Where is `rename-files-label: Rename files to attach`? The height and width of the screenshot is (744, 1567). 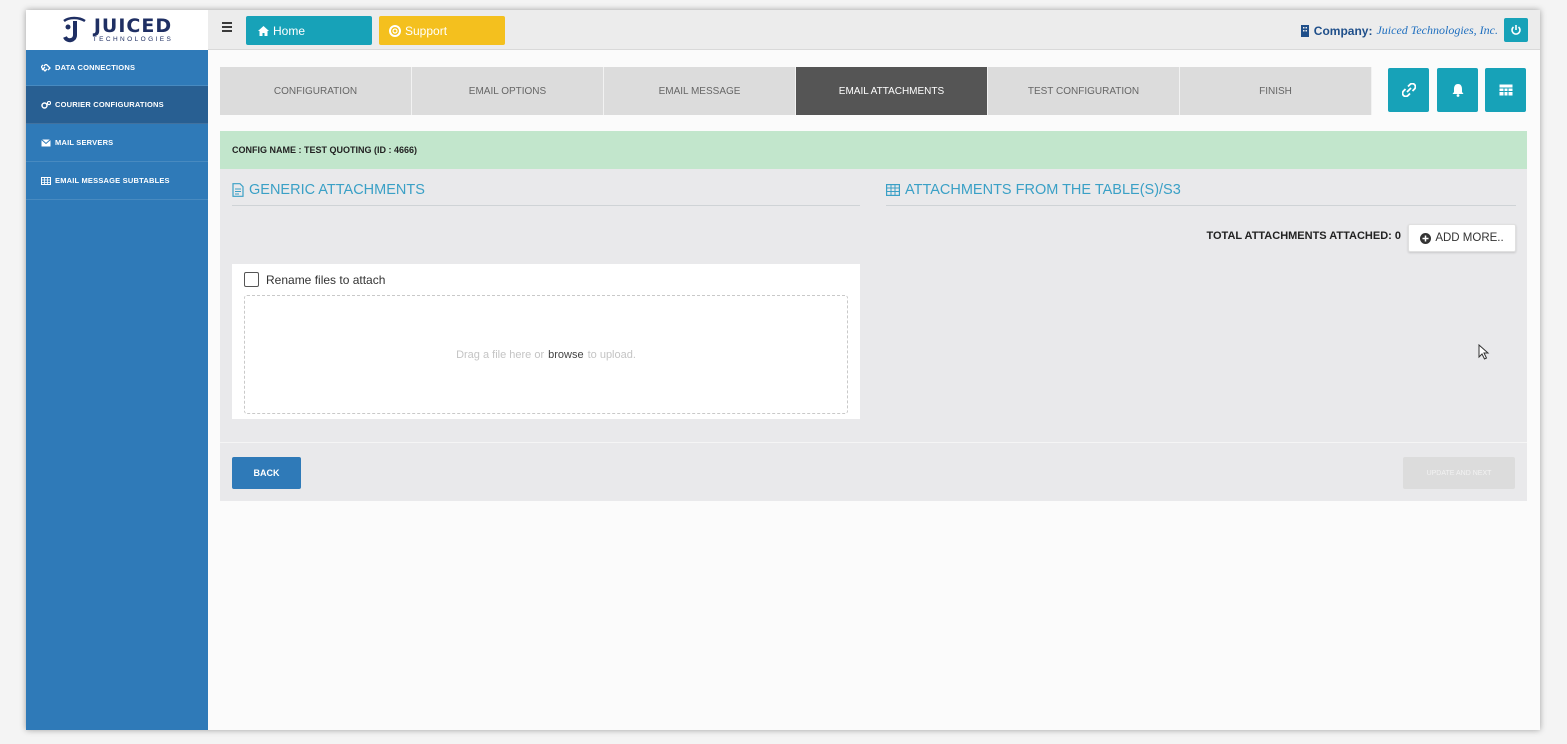
rename-files-label: Rename files to attach is located at coordinates (326, 279).